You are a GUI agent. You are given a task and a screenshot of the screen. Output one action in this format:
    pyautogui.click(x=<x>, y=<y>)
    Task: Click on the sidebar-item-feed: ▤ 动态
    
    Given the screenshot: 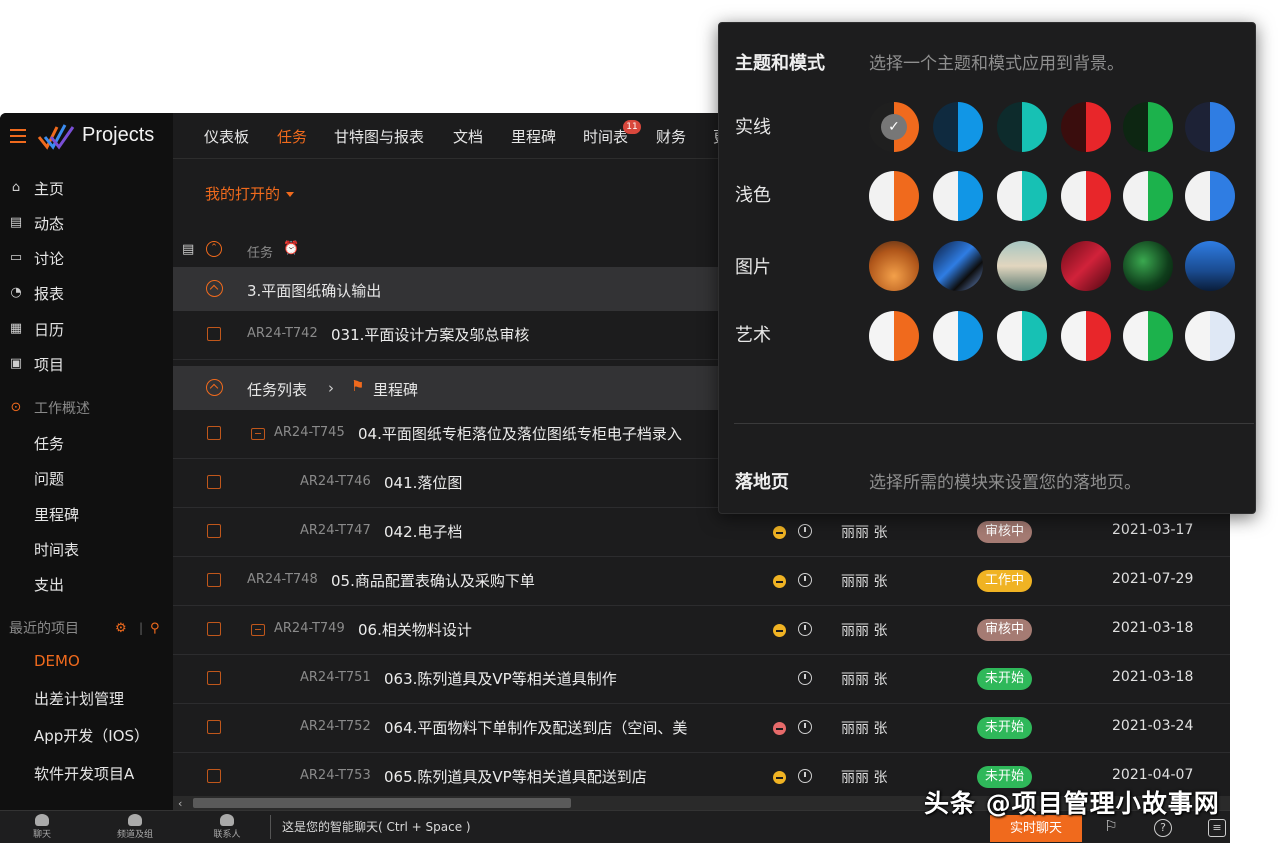 What is the action you would take?
    pyautogui.click(x=86, y=223)
    